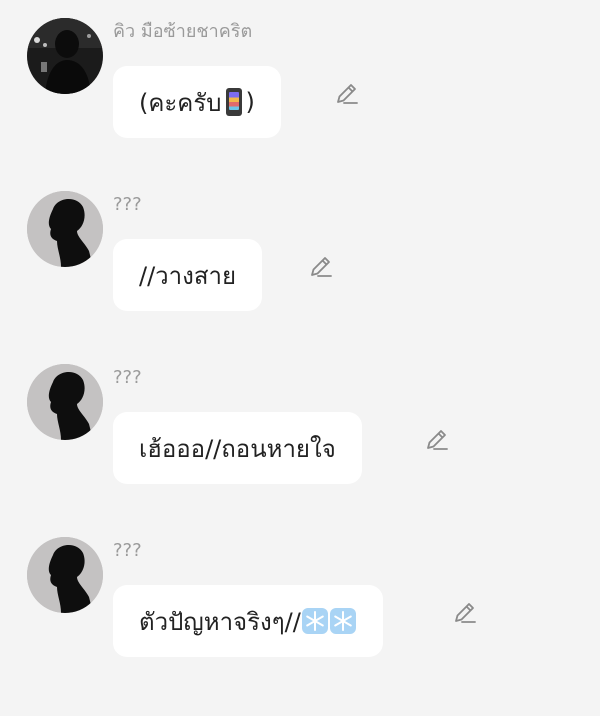 This screenshot has width=600, height=716. I want to click on message-text: //วางสาย, so click(188, 275).